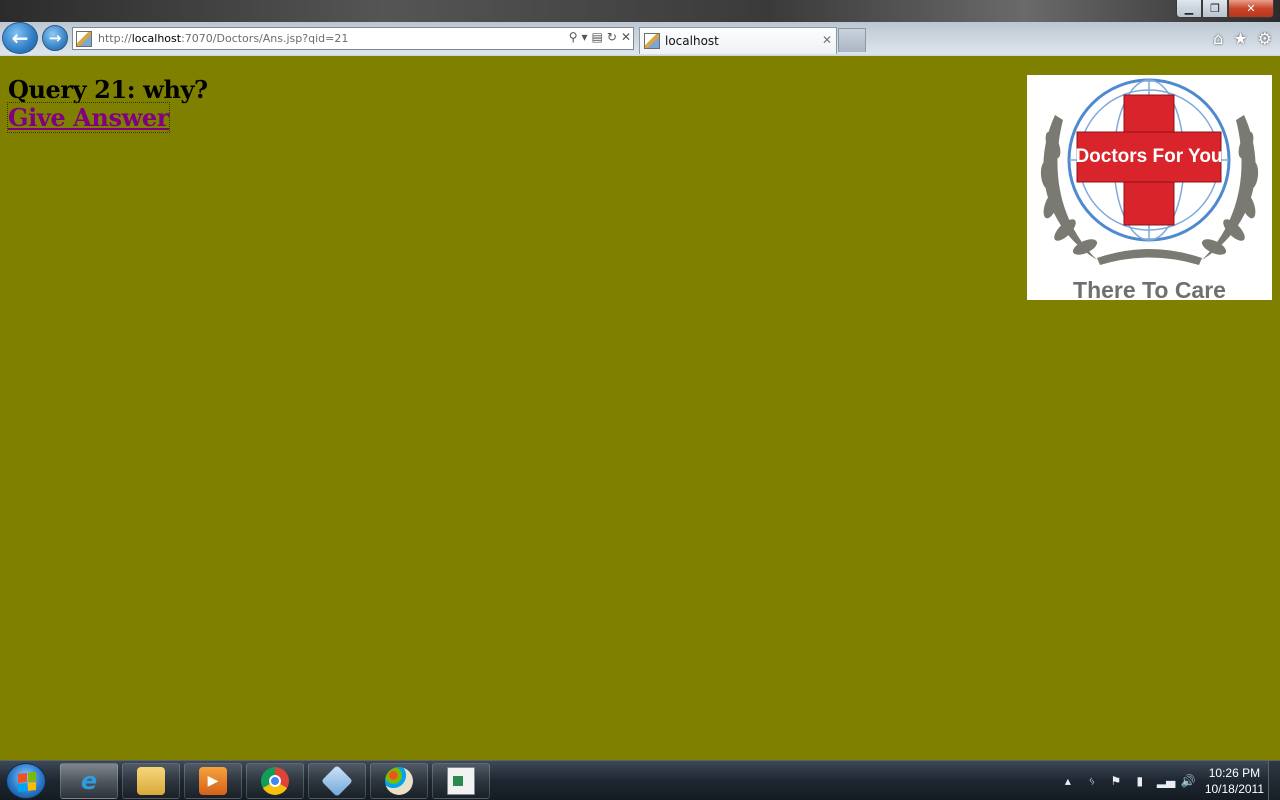  What do you see at coordinates (585, 37) in the screenshot?
I see `dropdown-icon: ▾` at bounding box center [585, 37].